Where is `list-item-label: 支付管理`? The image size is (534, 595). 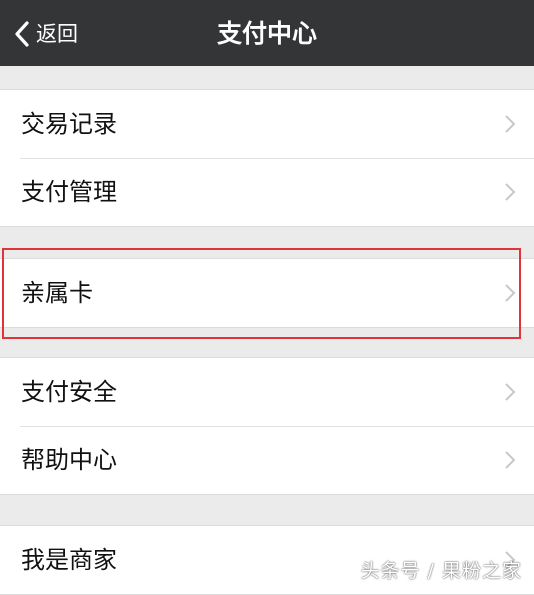
list-item-label: 支付管理 is located at coordinates (69, 192).